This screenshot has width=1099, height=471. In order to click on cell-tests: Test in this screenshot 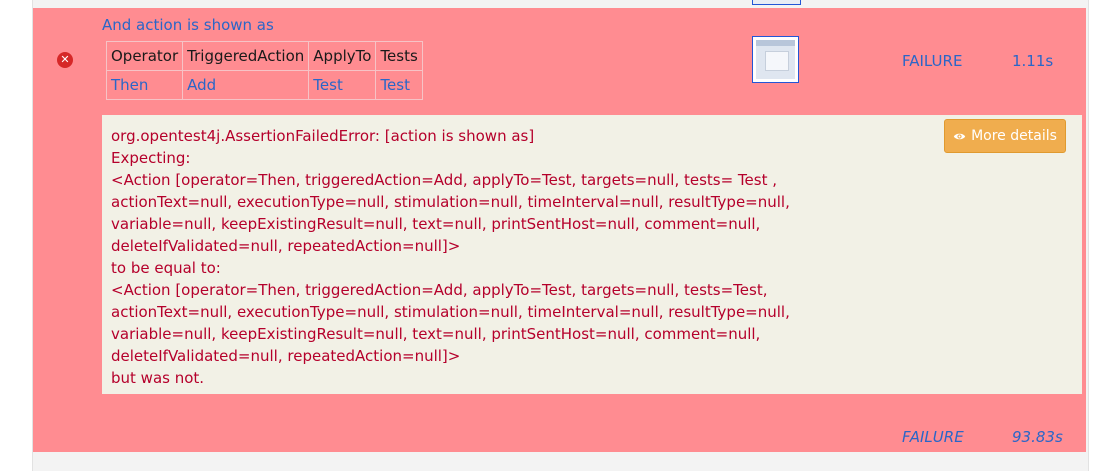, I will do `click(399, 85)`.